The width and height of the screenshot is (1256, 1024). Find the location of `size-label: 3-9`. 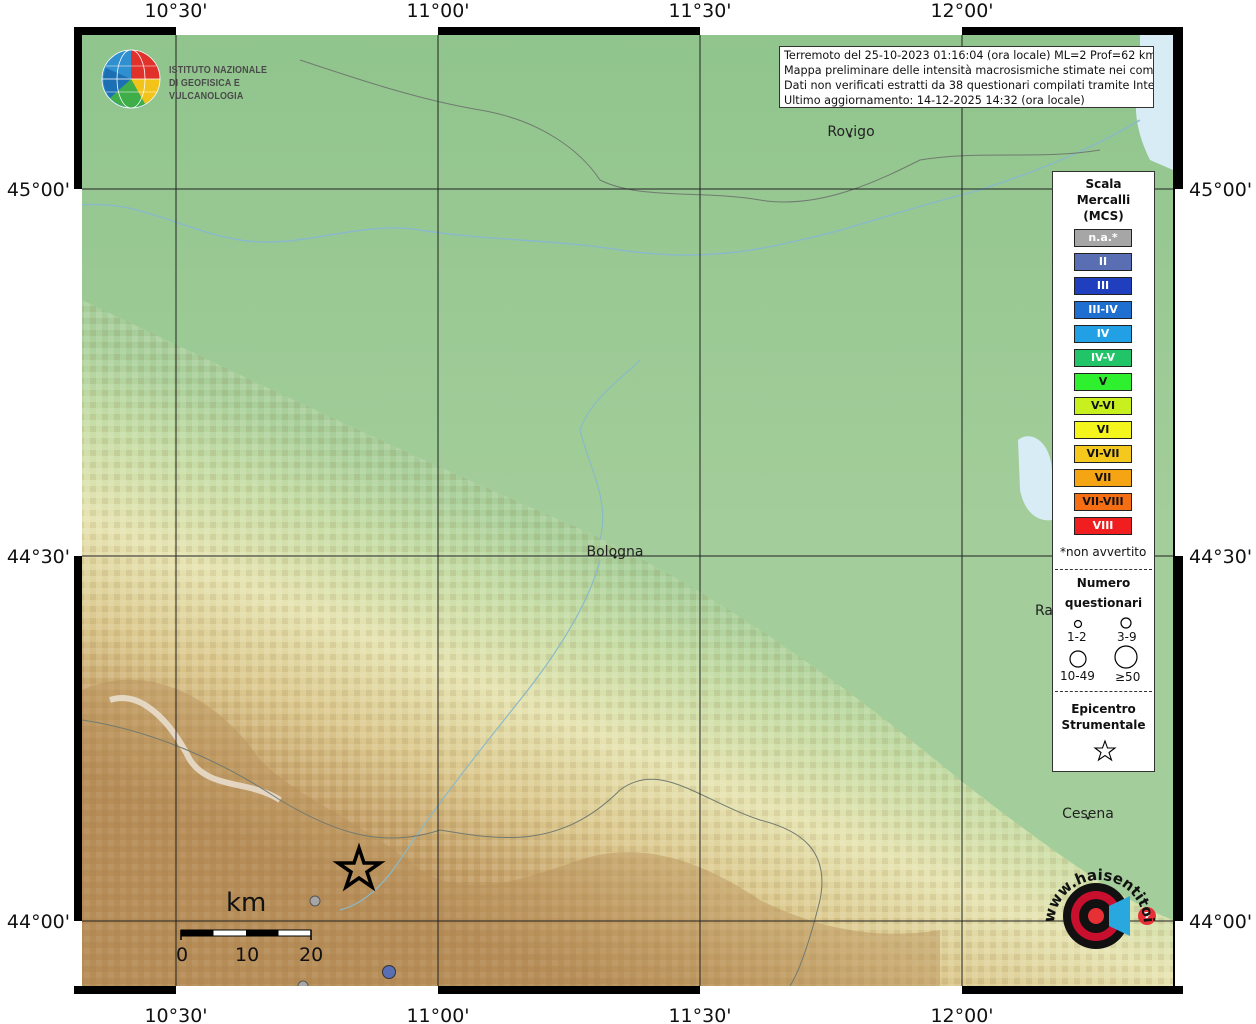

size-label: 3-9 is located at coordinates (1127, 637).